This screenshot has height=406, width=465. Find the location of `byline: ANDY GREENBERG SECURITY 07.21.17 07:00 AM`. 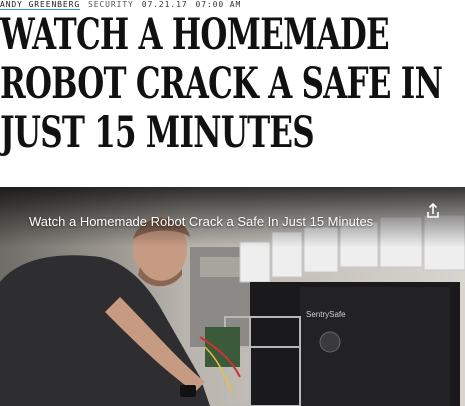

byline: ANDY GREENBERG SECURITY 07.21.17 07:00 AM is located at coordinates (232, 5).